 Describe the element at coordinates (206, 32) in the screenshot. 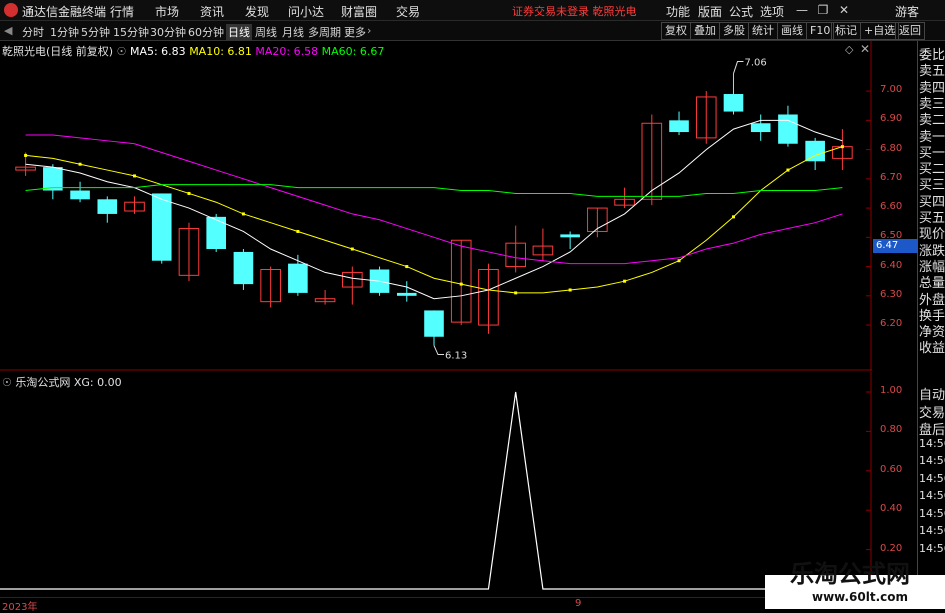

I see `tab-period-60min: 60分钟` at that location.